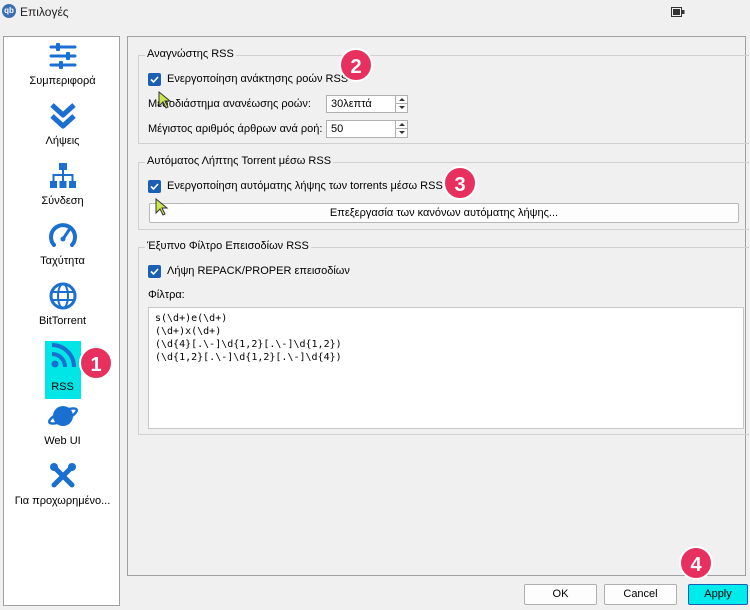  I want to click on download-repack-checkbox, so click(154, 271).